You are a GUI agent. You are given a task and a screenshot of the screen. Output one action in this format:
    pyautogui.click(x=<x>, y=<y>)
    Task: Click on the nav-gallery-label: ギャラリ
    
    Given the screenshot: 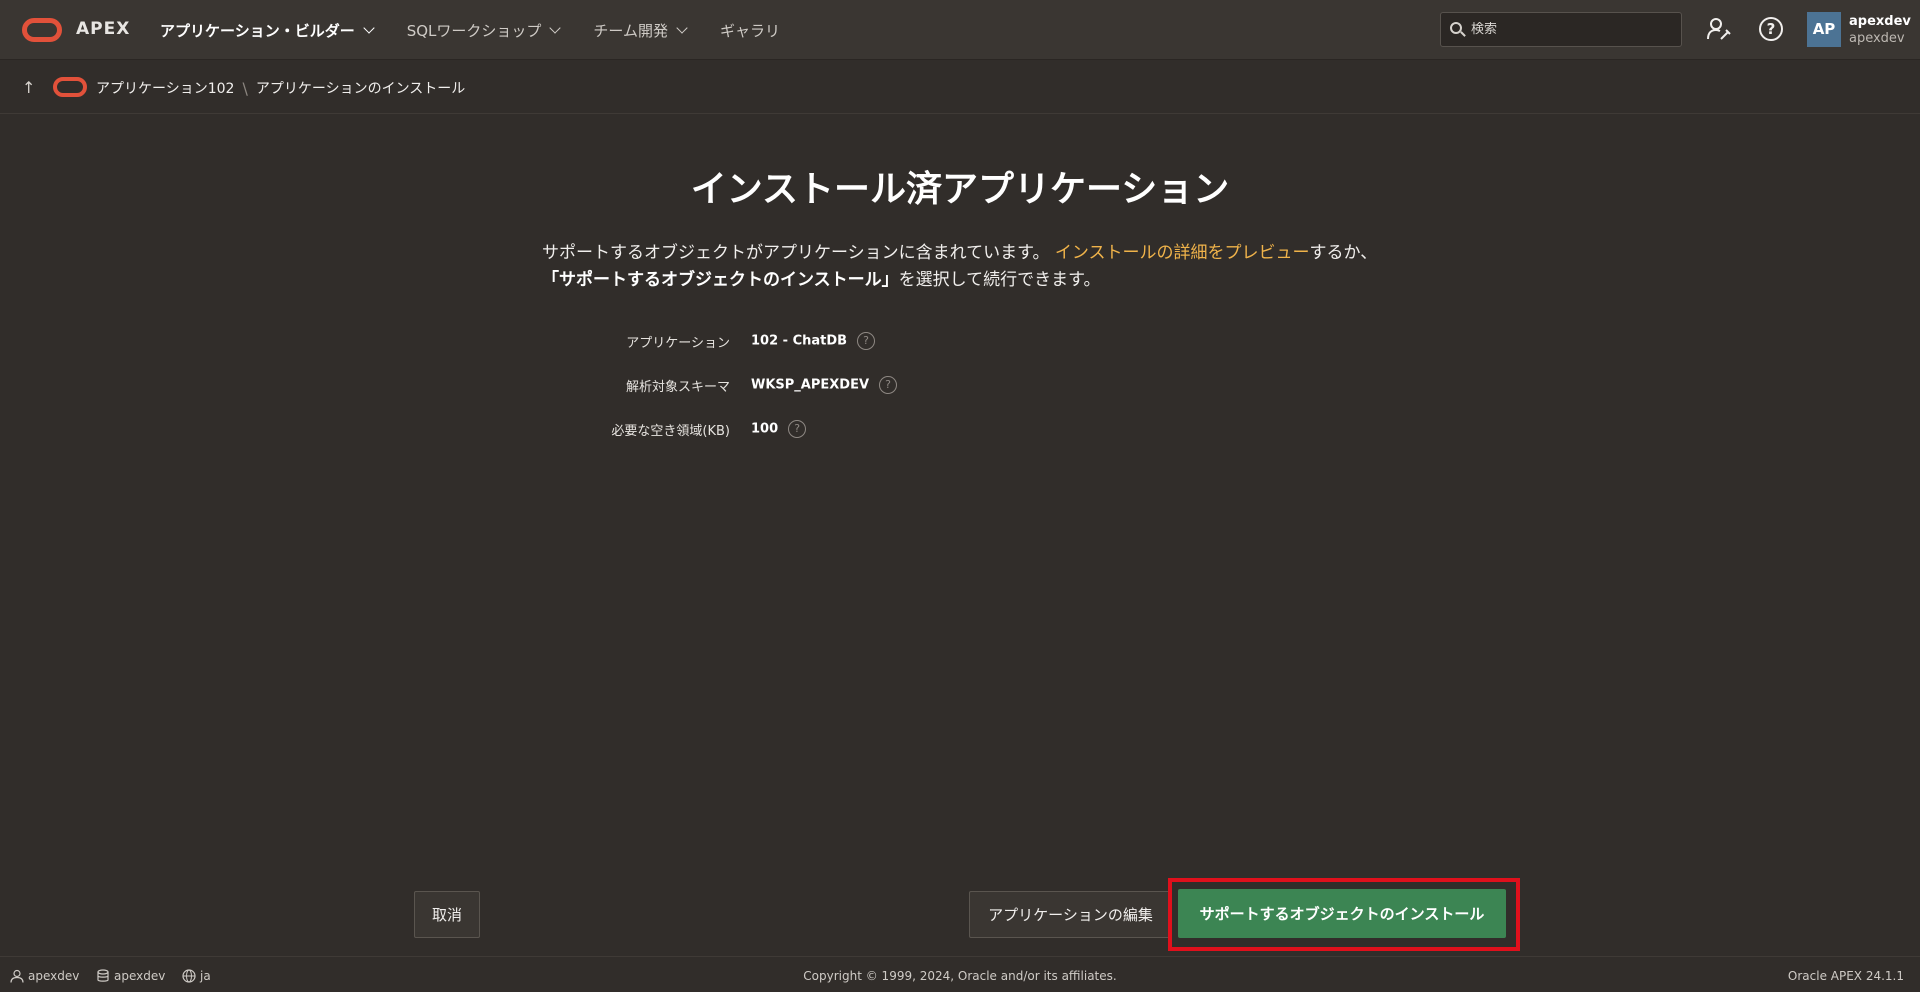 What is the action you would take?
    pyautogui.click(x=749, y=30)
    